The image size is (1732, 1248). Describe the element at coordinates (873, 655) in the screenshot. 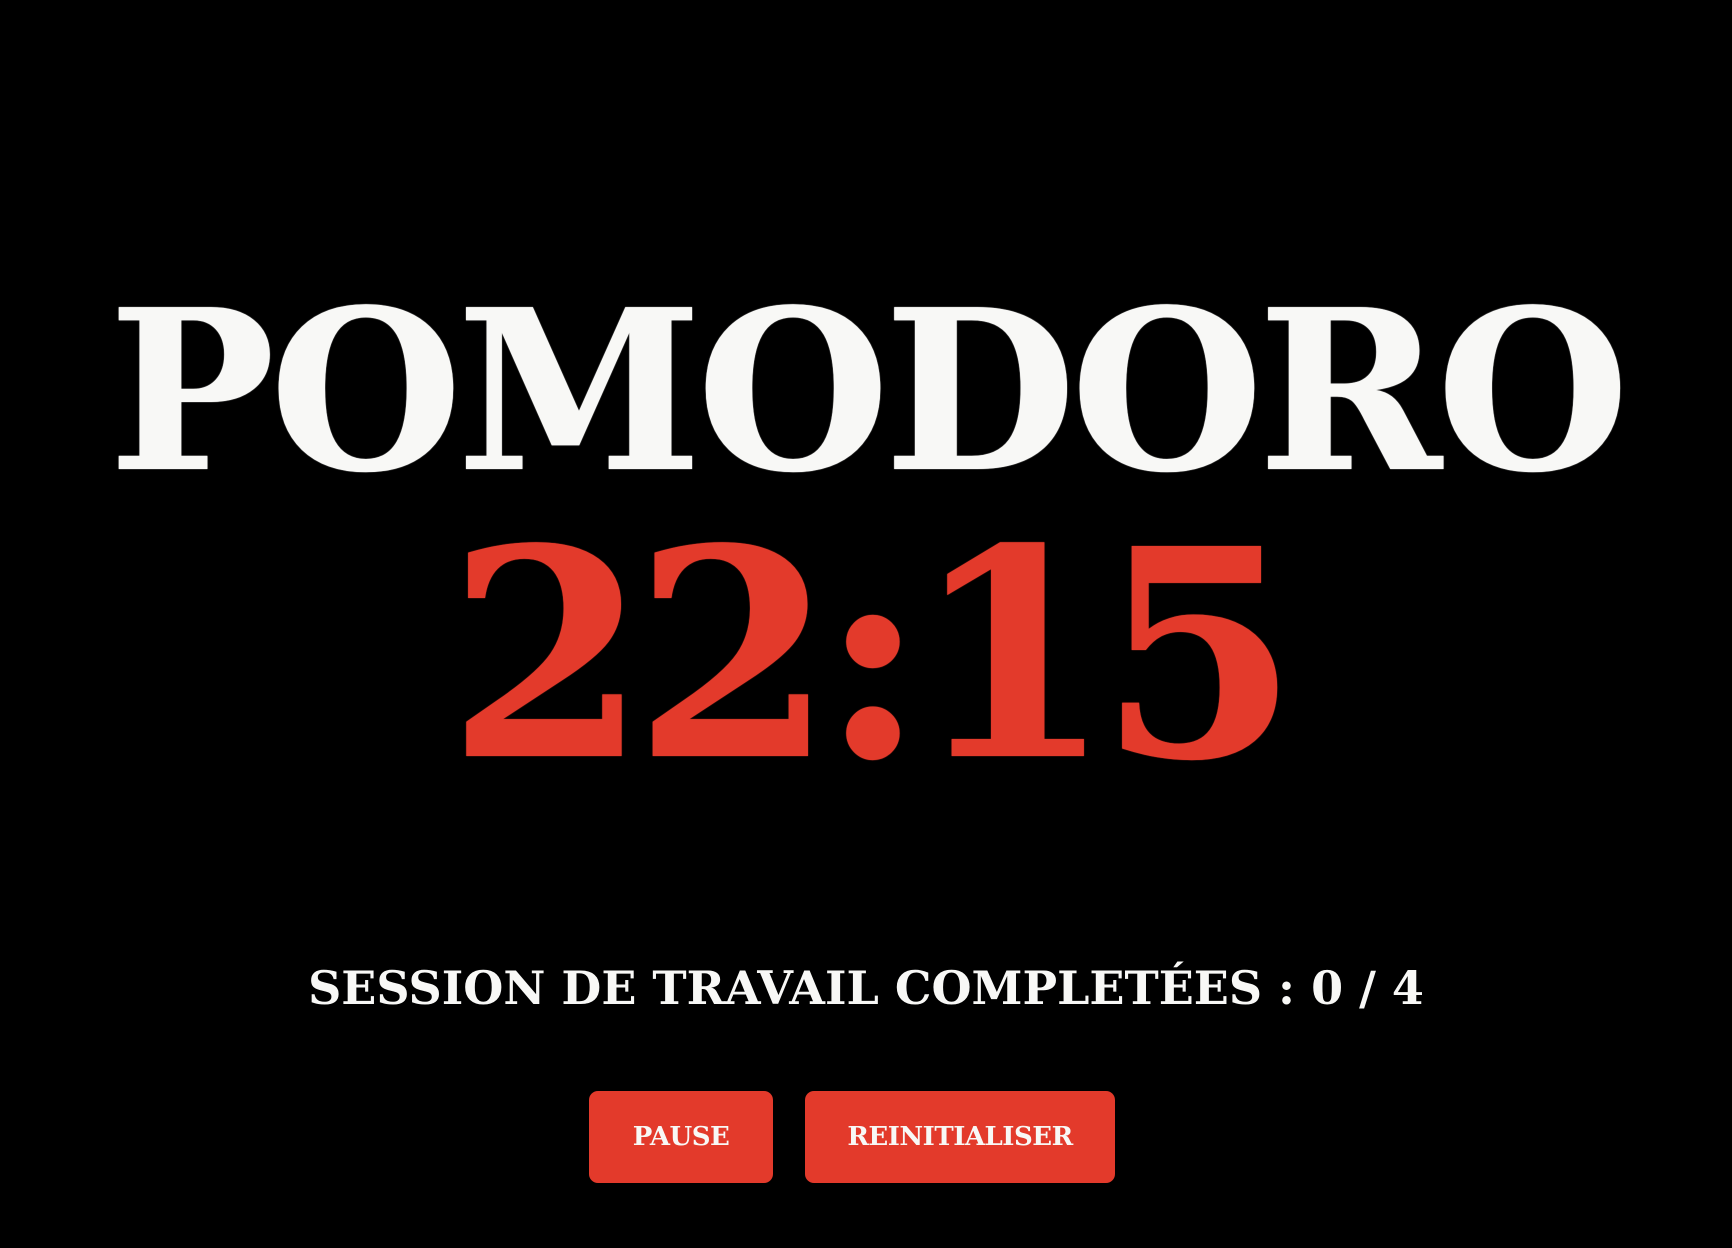

I see `timer-display: 22:15` at that location.